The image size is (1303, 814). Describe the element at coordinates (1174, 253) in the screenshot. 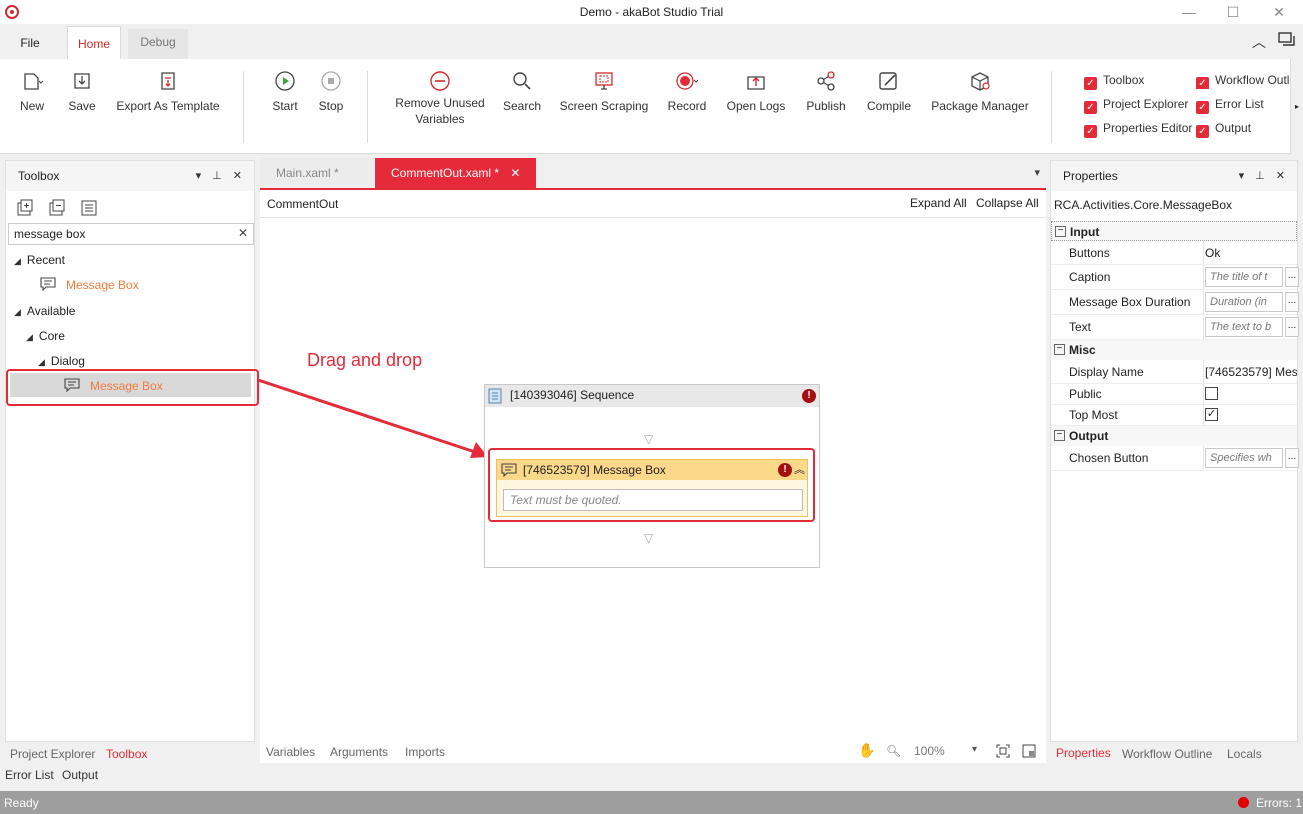

I see `prop-buttons: Buttons Ok` at that location.